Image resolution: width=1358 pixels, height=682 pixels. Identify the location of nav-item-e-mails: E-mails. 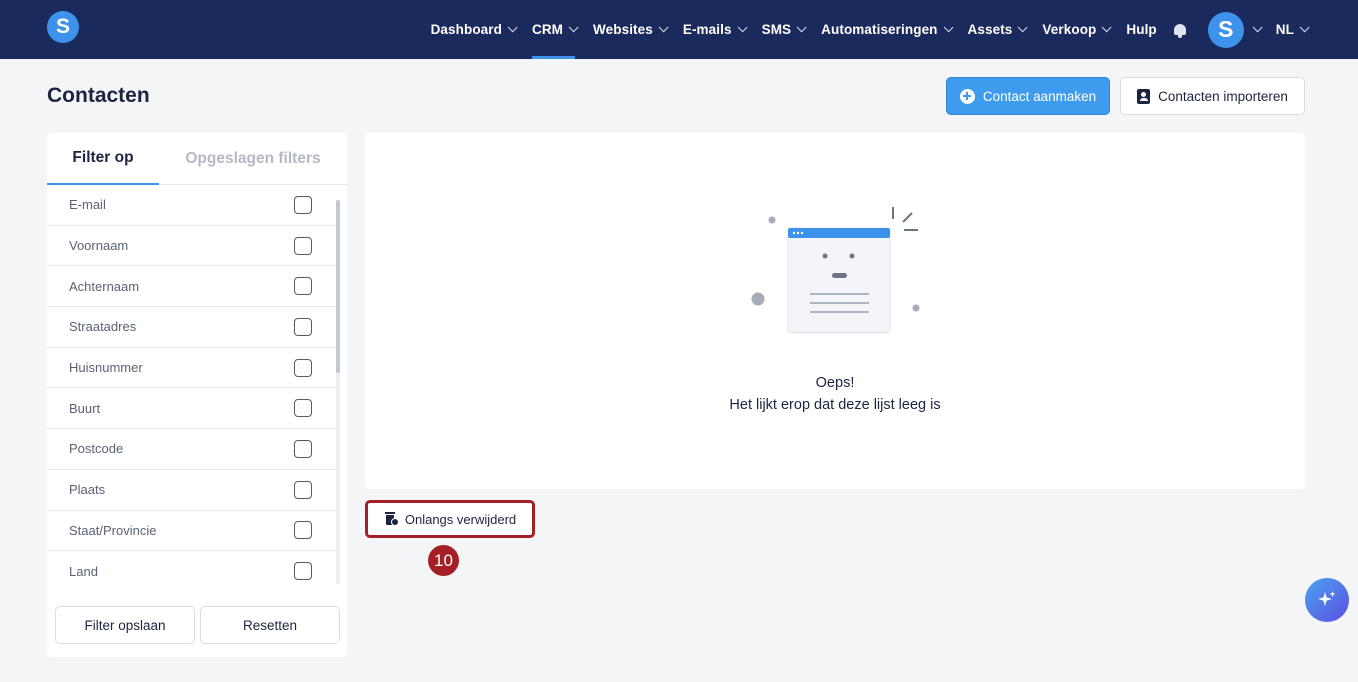
(713, 29).